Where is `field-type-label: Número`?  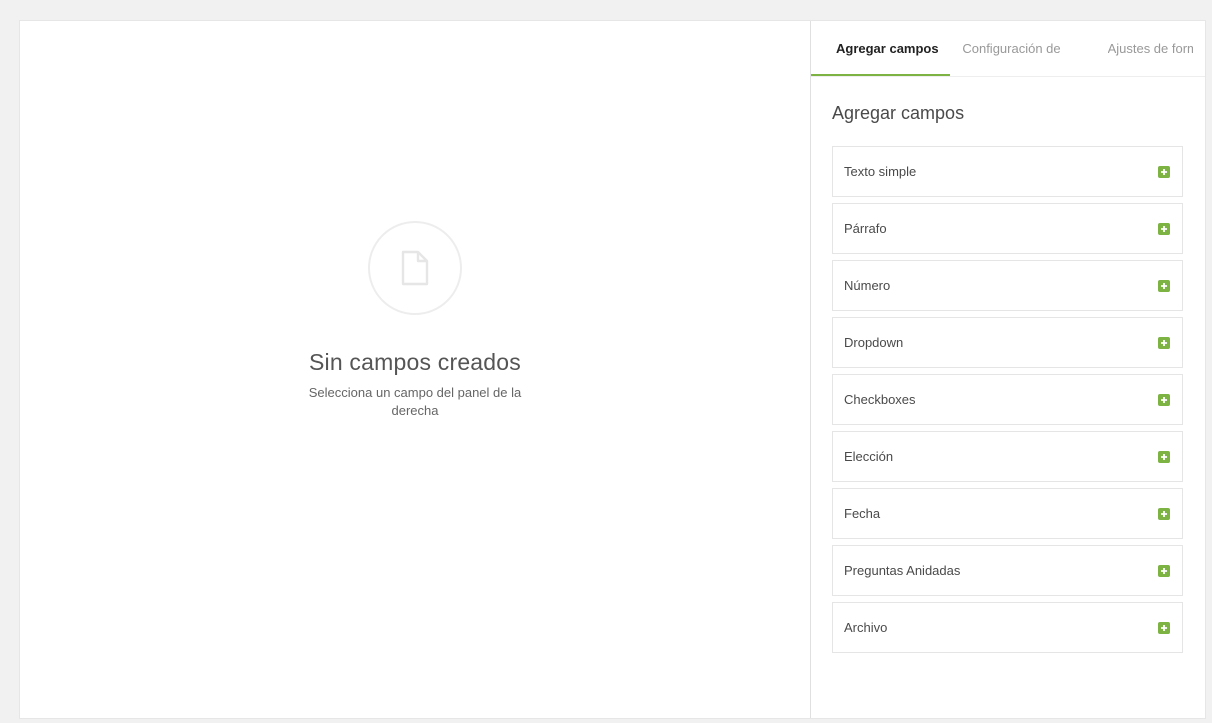
field-type-label: Número is located at coordinates (867, 285).